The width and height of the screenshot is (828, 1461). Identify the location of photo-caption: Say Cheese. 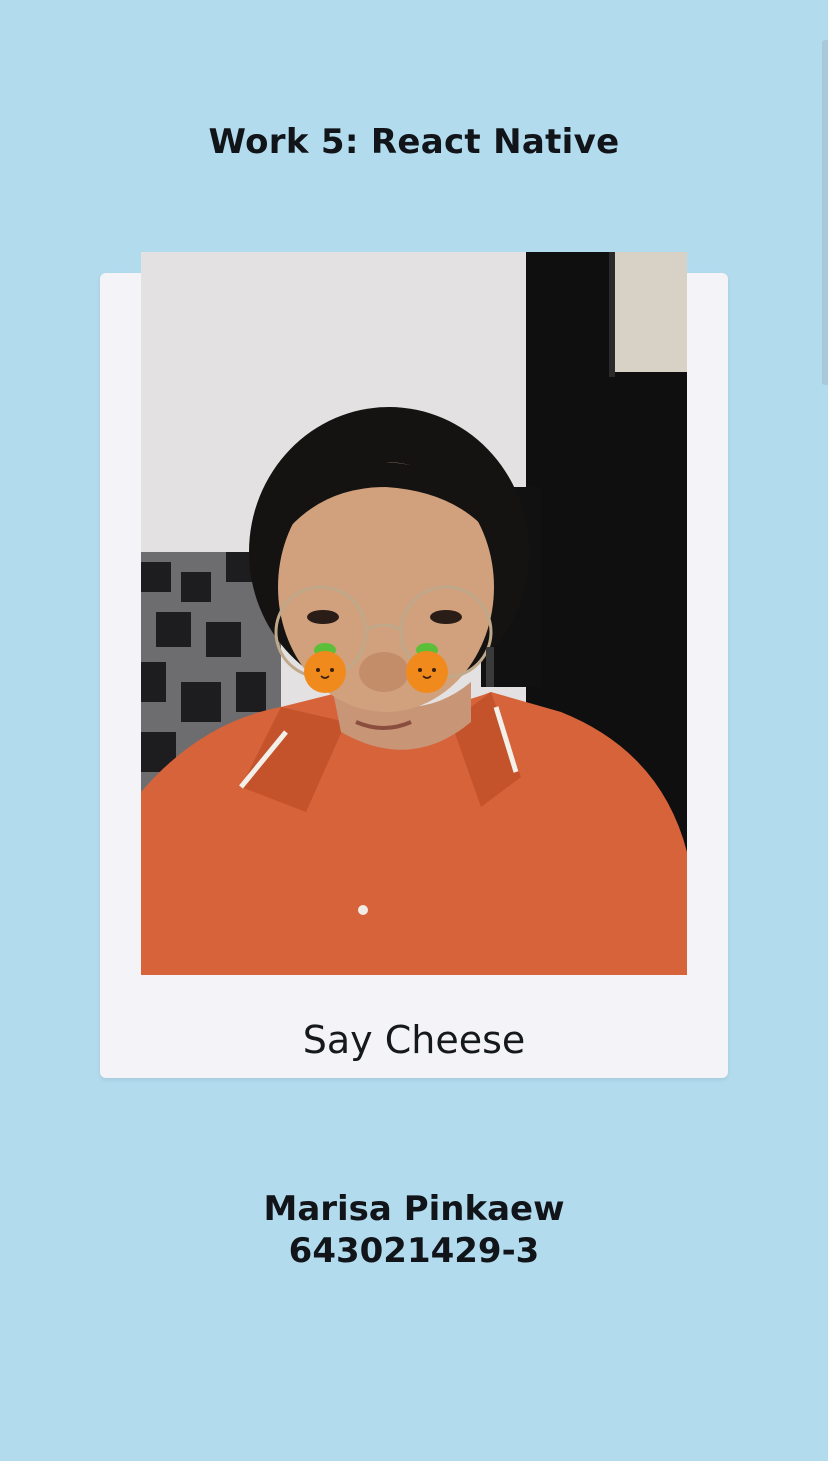
(414, 1040).